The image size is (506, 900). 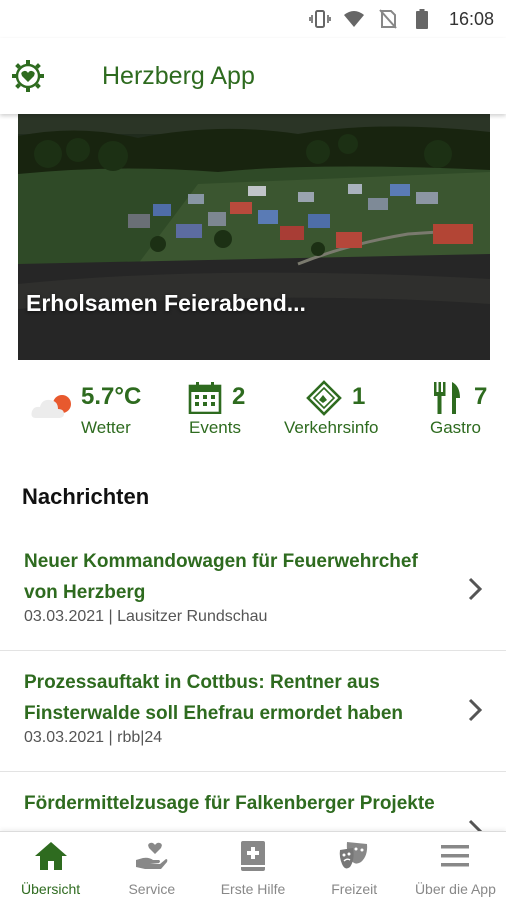 I want to click on events-tile: 2 Events, so click(x=226, y=411).